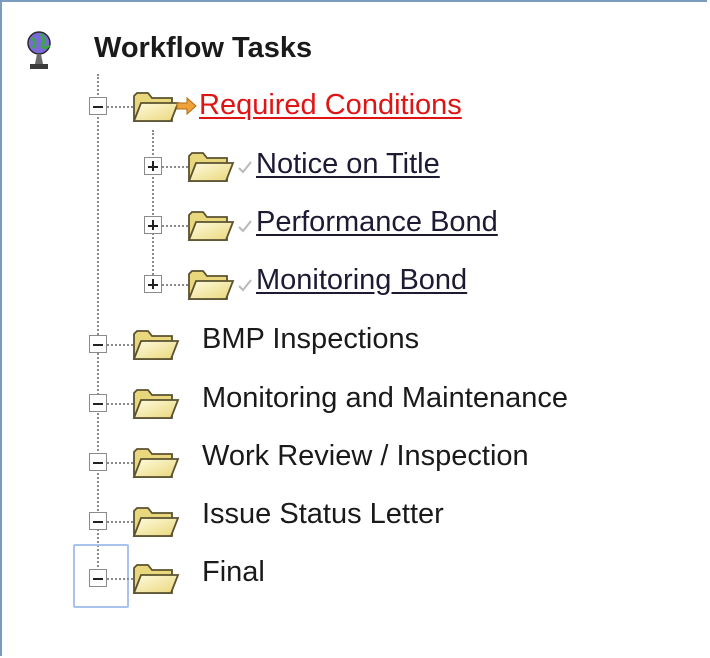 Image resolution: width=710 pixels, height=658 pixels. I want to click on task-label-monitoring-and-maintenance: Monitoring and Maintenance, so click(385, 398).